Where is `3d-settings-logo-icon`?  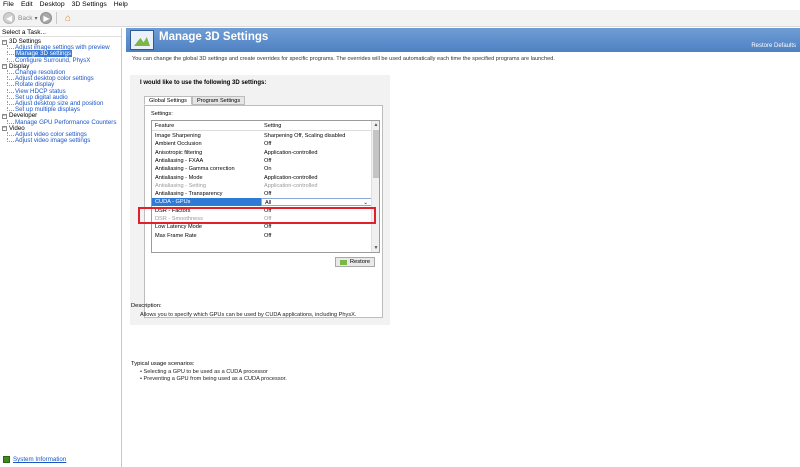 3d-settings-logo-icon is located at coordinates (142, 40).